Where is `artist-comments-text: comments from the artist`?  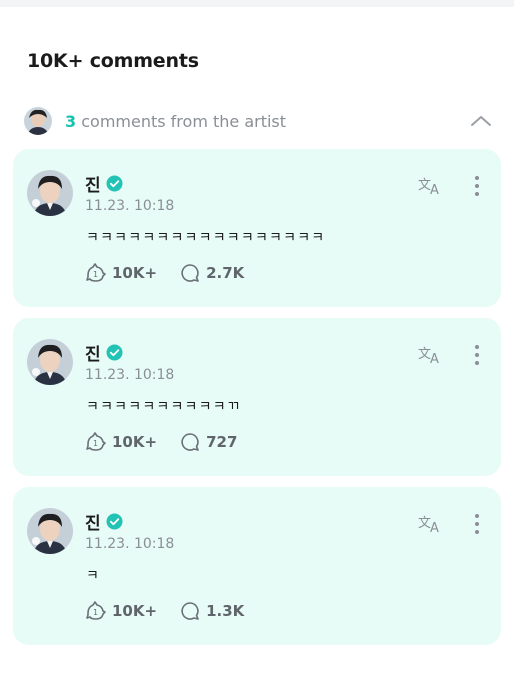
artist-comments-text: comments from the artist is located at coordinates (181, 121).